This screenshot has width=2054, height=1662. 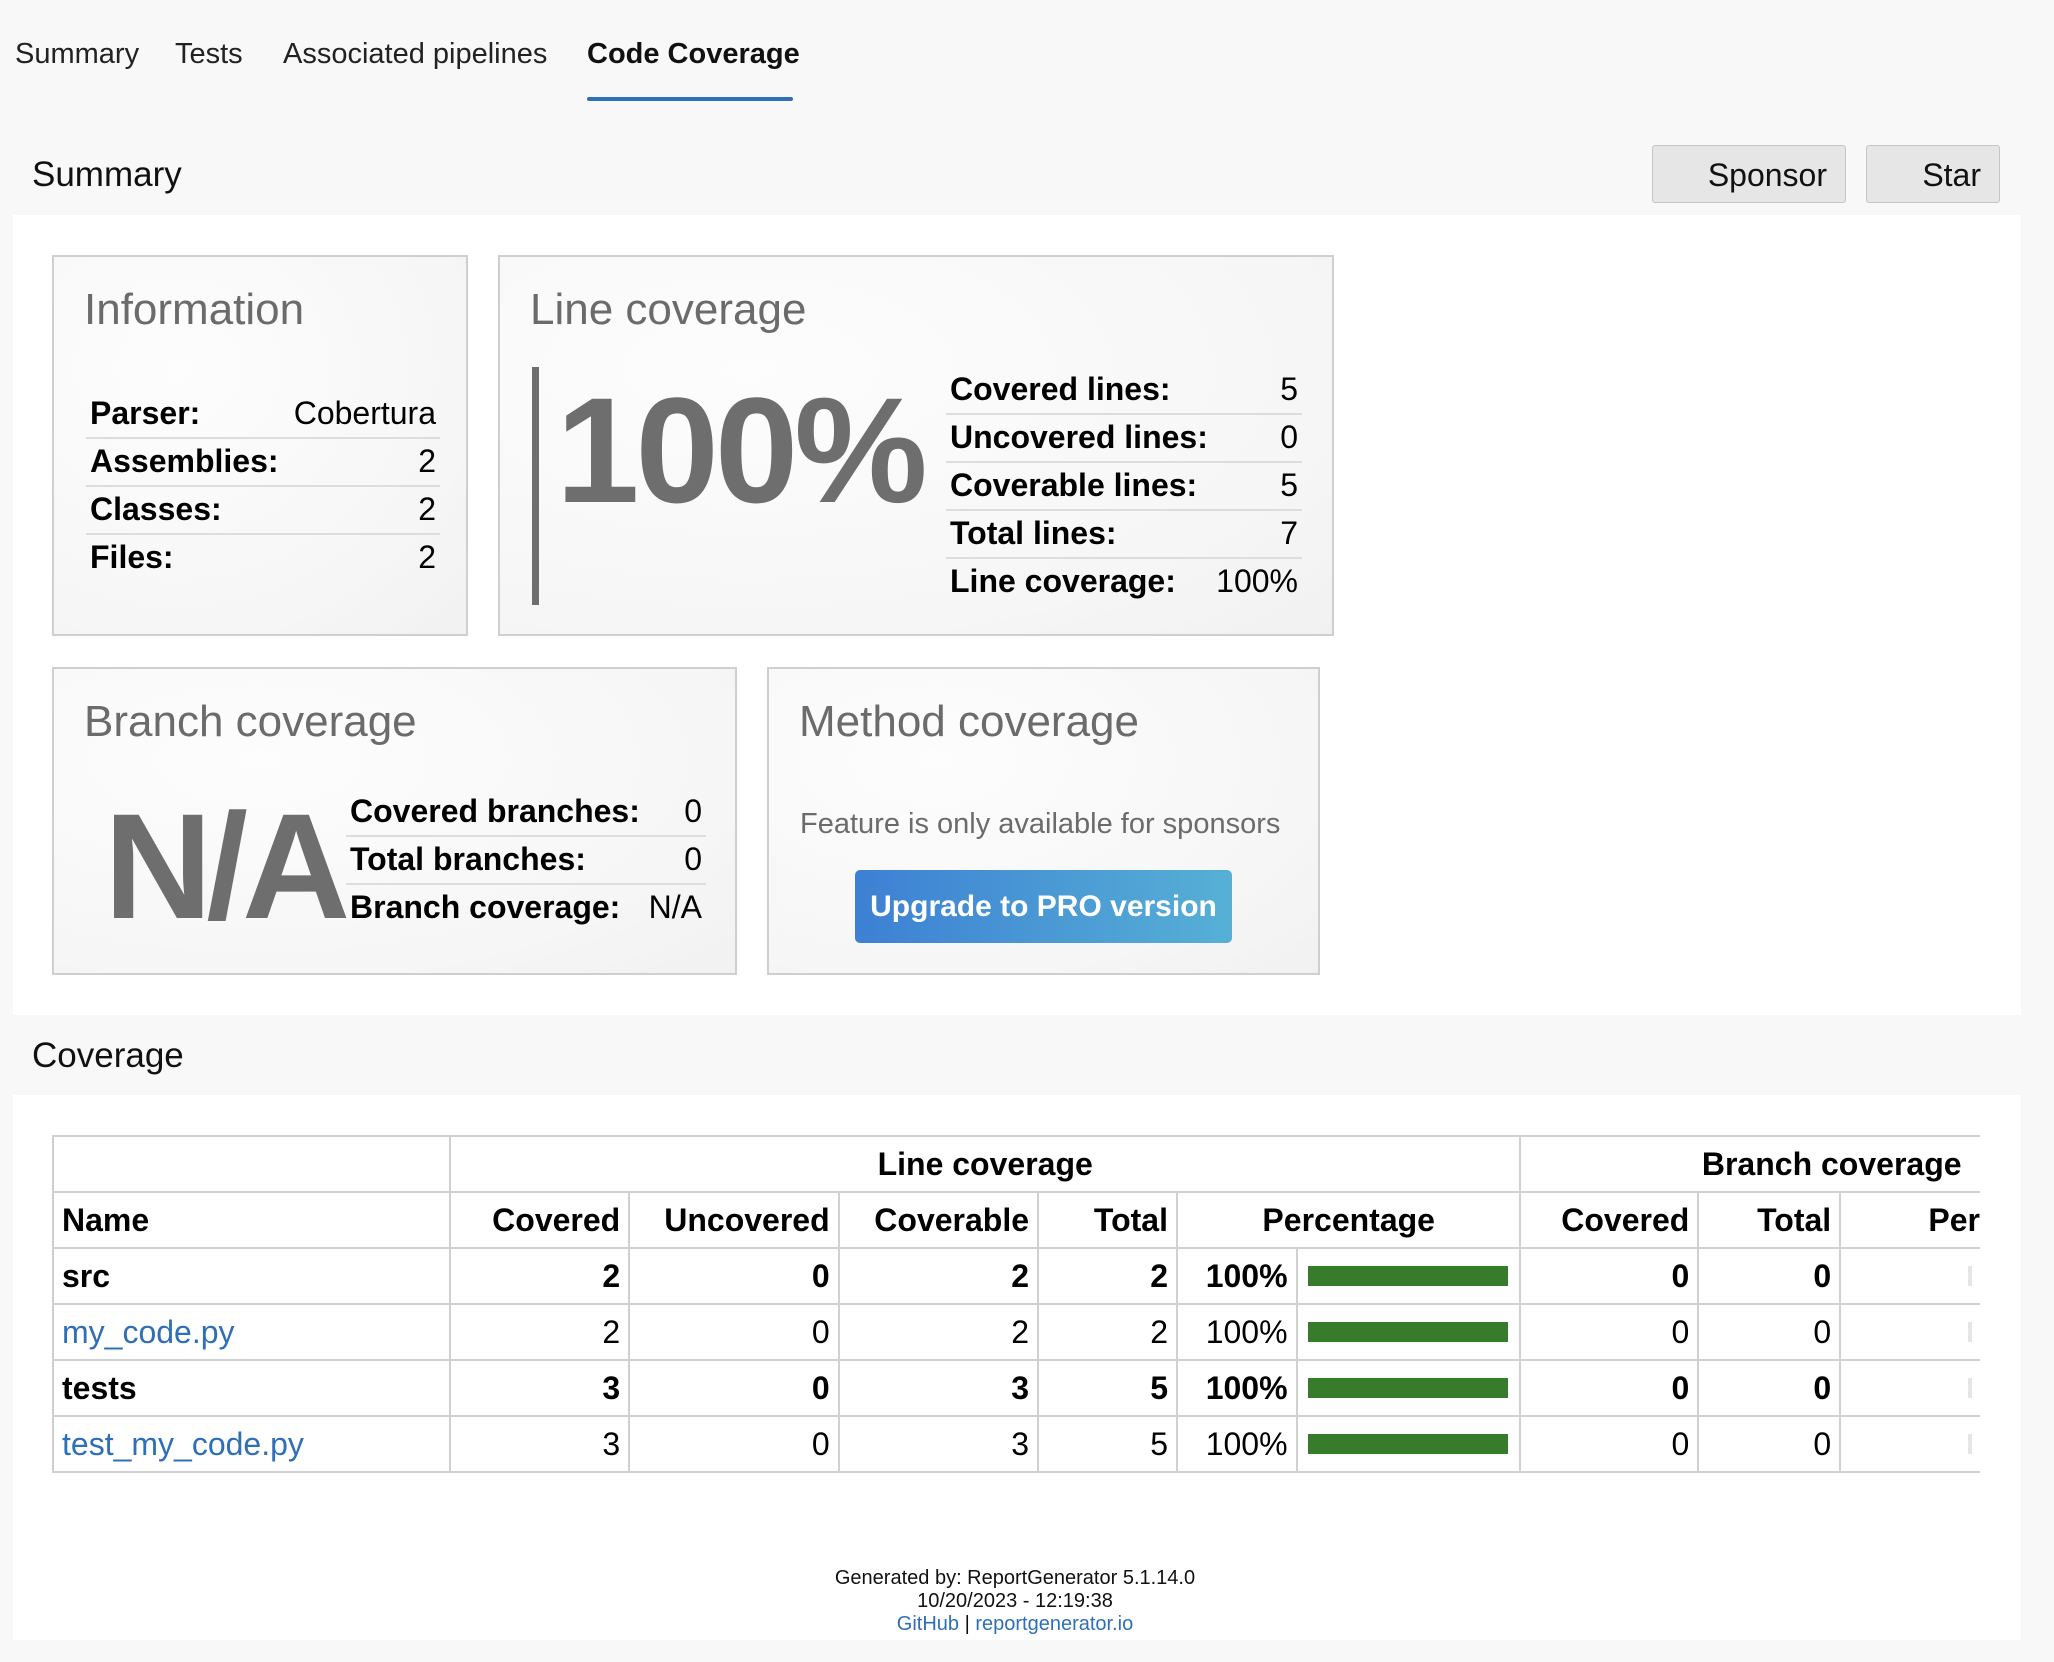 What do you see at coordinates (938, 1220) in the screenshot?
I see `col-coverable-header: Coverable` at bounding box center [938, 1220].